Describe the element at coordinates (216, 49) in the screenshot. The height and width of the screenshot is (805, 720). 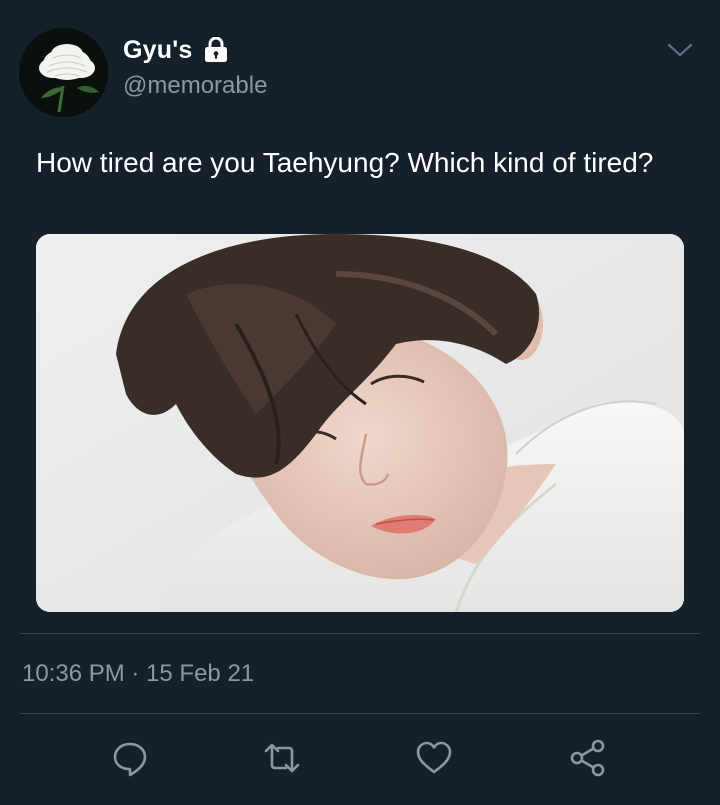
I see `lock-icon` at that location.